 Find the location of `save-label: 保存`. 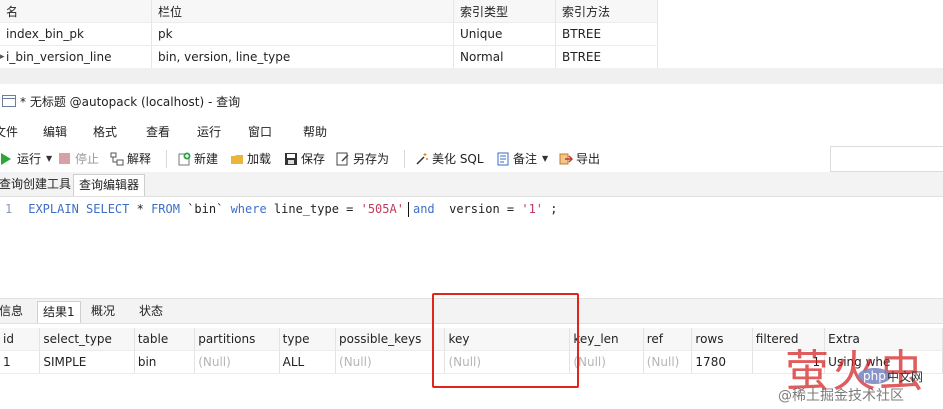

save-label: 保存 is located at coordinates (313, 159).